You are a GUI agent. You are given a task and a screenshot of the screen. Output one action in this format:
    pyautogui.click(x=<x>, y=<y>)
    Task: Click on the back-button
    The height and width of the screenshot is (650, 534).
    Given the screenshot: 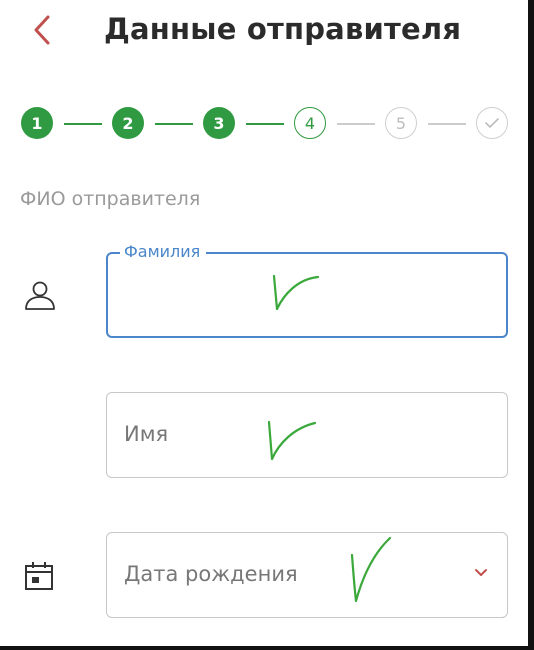 What is the action you would take?
    pyautogui.click(x=42, y=30)
    